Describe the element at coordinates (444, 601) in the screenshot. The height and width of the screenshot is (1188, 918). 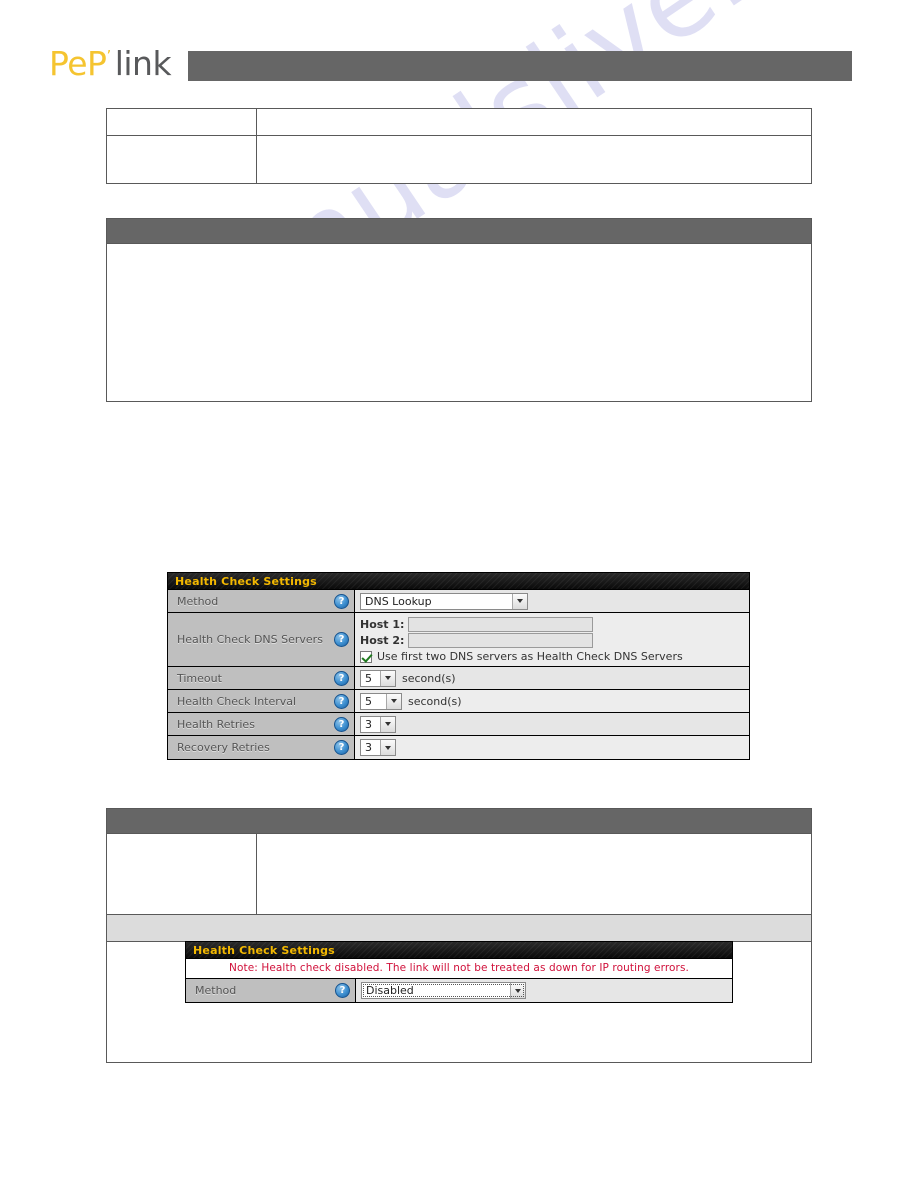
I see `method-select: DNS Lookup` at that location.